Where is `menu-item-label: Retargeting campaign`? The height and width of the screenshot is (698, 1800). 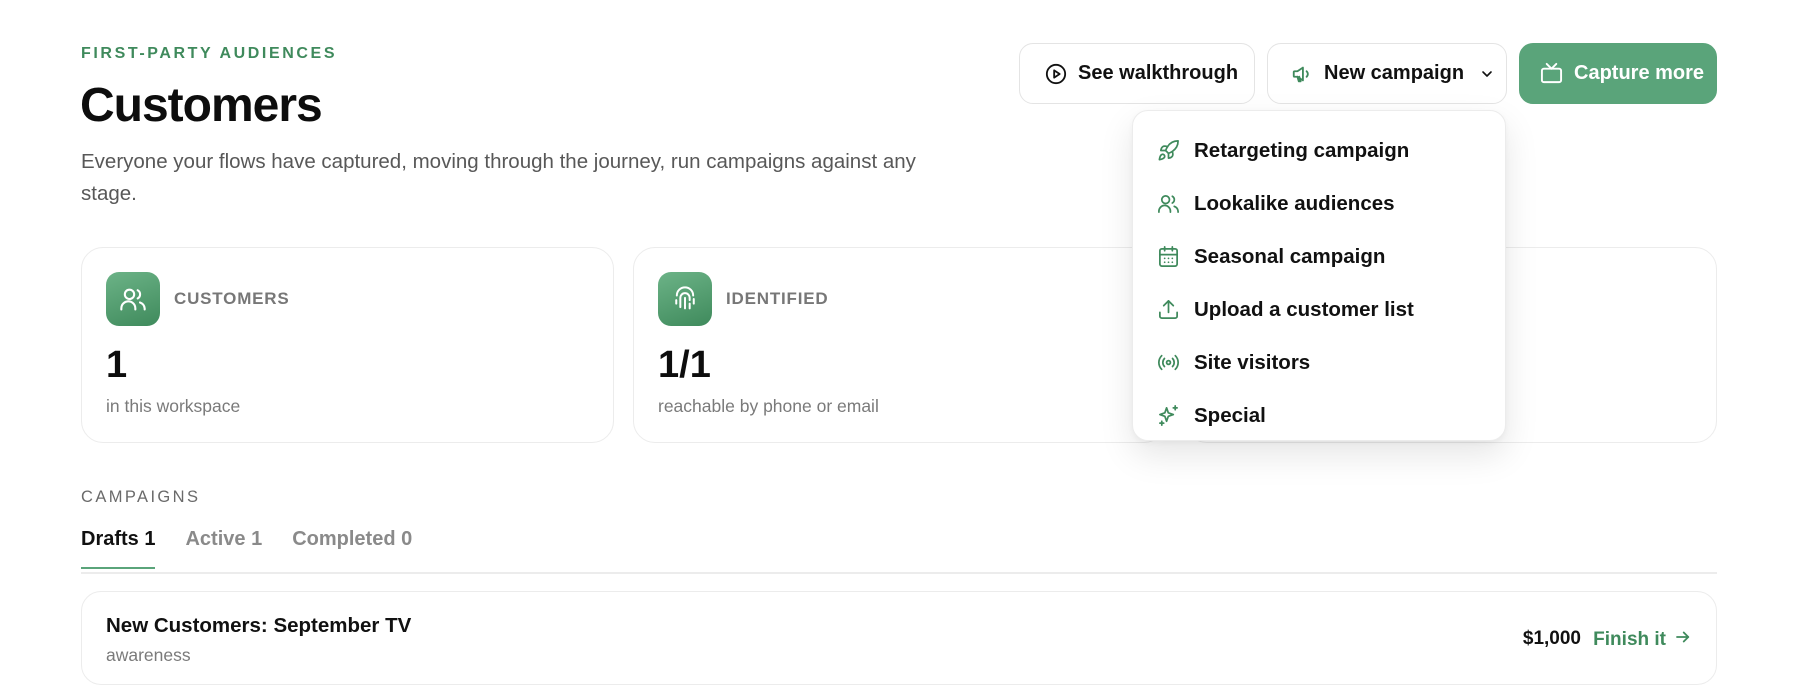 menu-item-label: Retargeting campaign is located at coordinates (1302, 150).